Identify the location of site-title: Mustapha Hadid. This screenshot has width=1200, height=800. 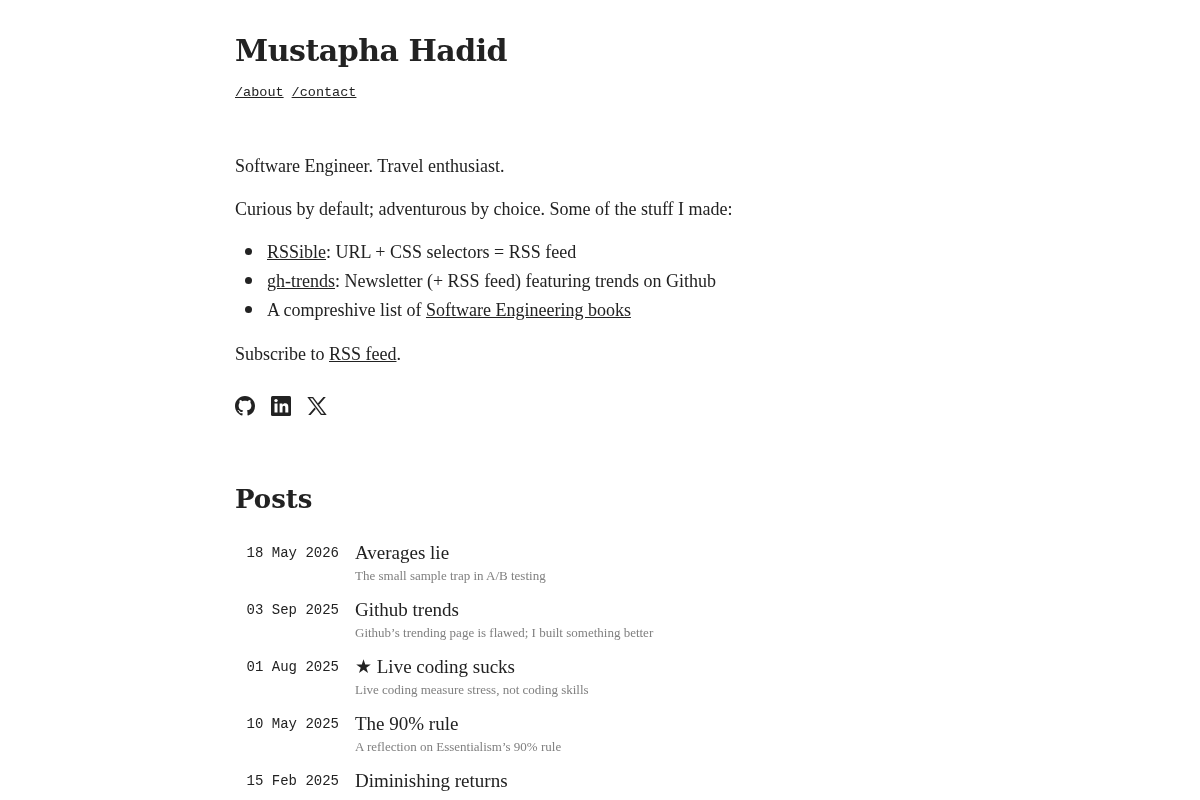
(371, 51).